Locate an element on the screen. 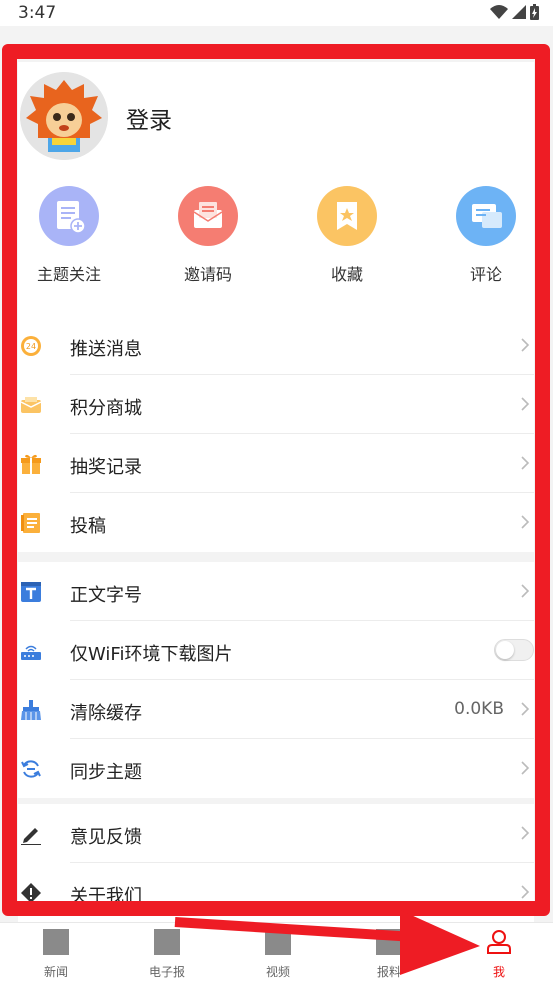  status-time: 3:47 is located at coordinates (37, 13).